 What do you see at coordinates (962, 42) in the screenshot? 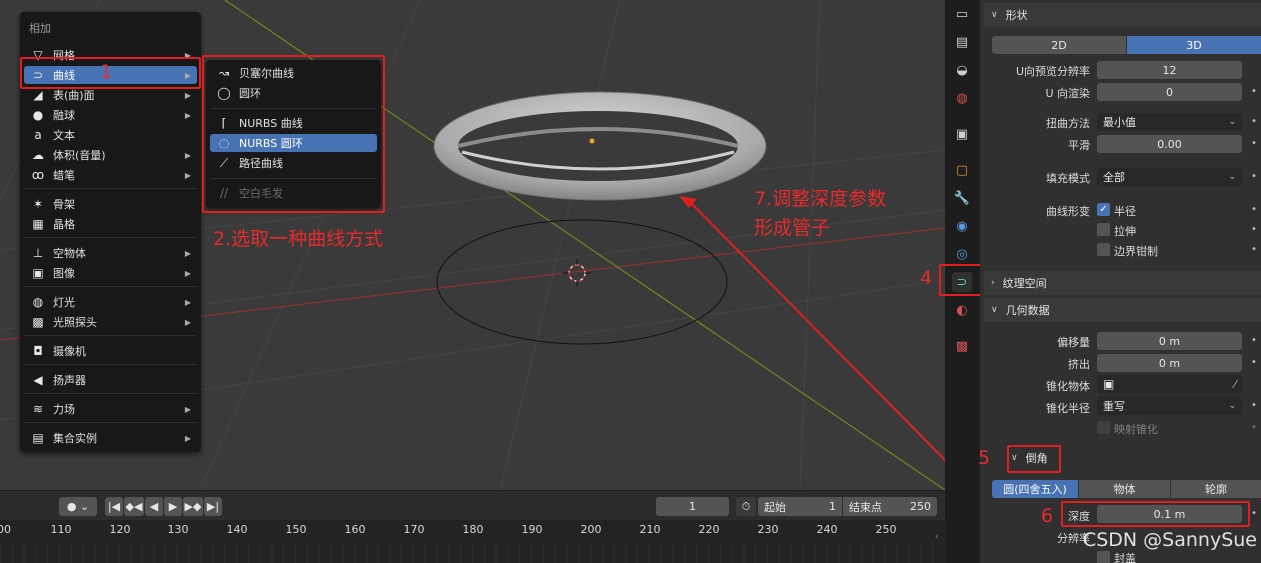
I see `output-tab-icon: ▤` at bounding box center [962, 42].